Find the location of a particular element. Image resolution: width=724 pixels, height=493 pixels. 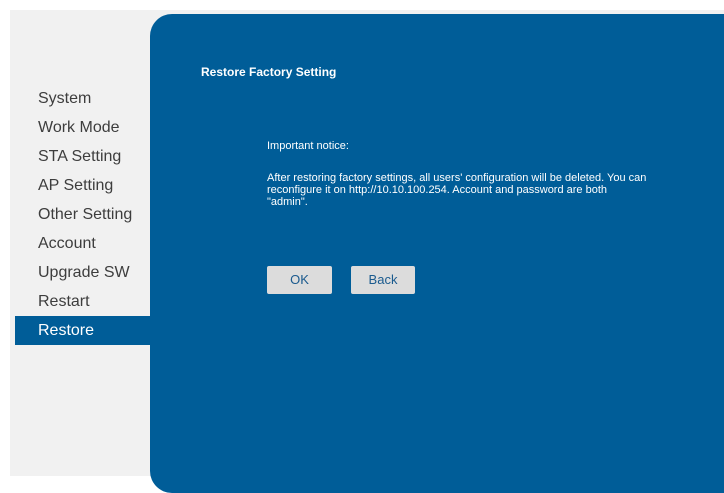

notice-heading: Important notice: is located at coordinates (308, 146).